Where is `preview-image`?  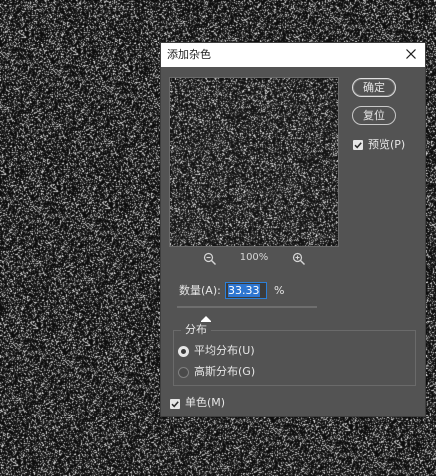 preview-image is located at coordinates (254, 162).